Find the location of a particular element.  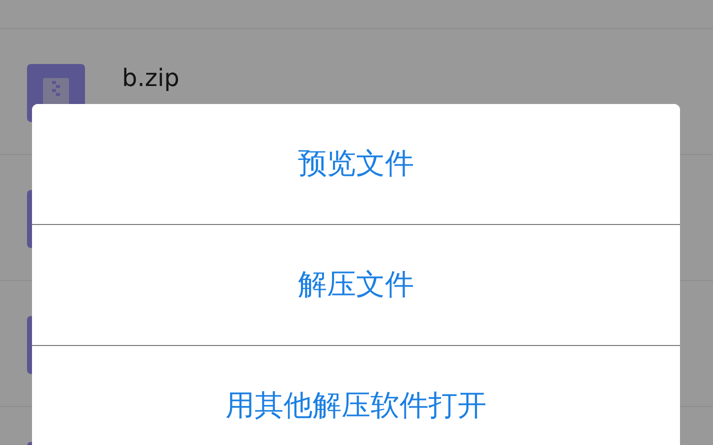

file-name: b.zip is located at coordinates (151, 78).